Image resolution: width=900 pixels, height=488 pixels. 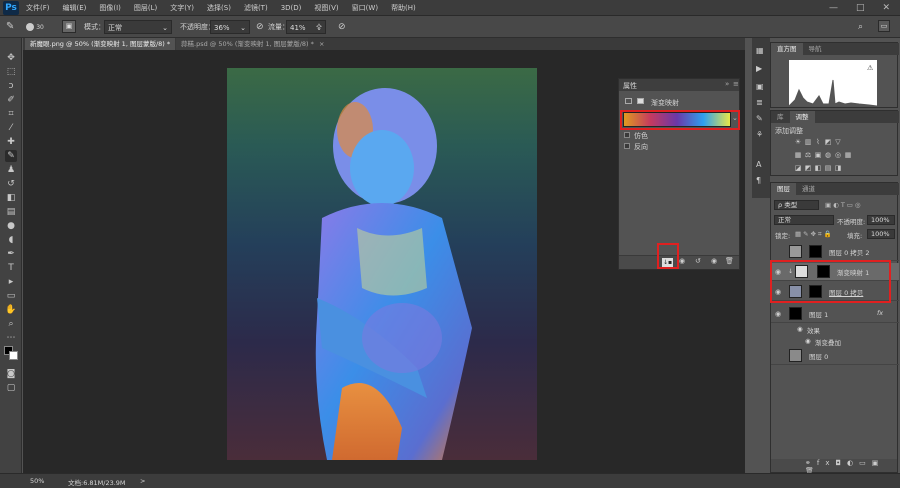 I want to click on quick-mask-icon: ◙, so click(x=11, y=374).